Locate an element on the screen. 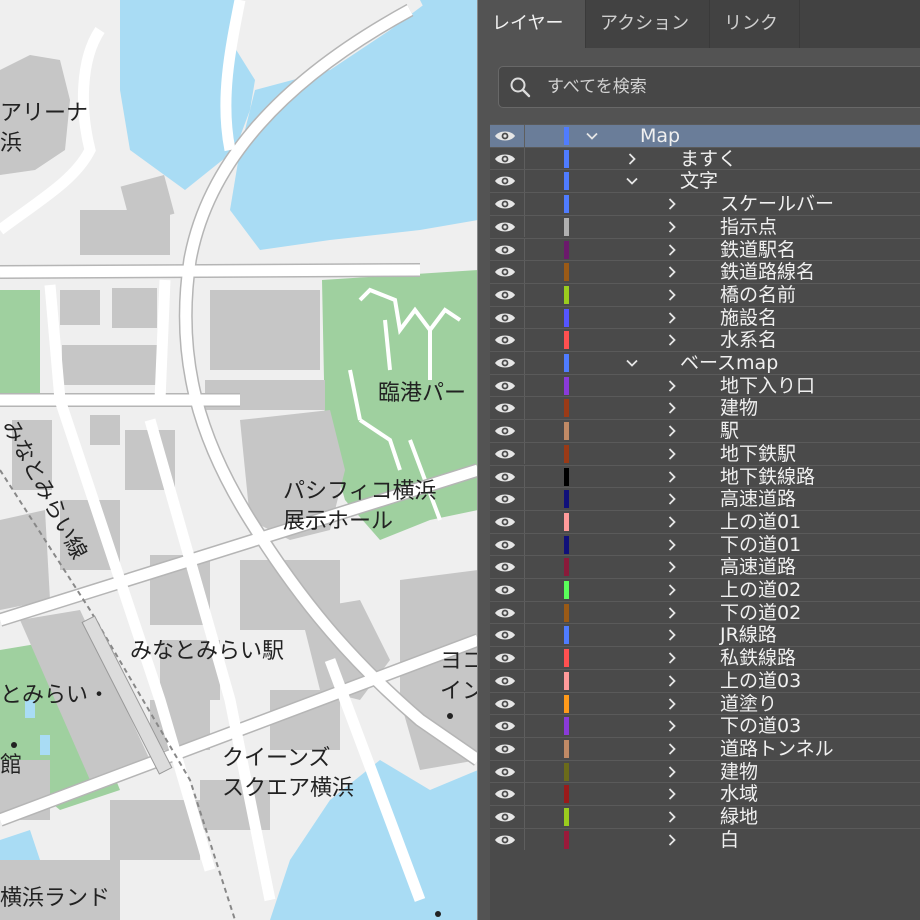 The image size is (920, 920). layer-row: 白 is located at coordinates (705, 839).